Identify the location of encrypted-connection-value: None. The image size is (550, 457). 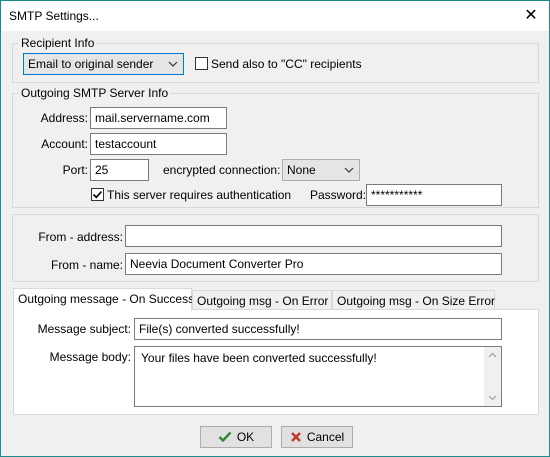
(301, 170).